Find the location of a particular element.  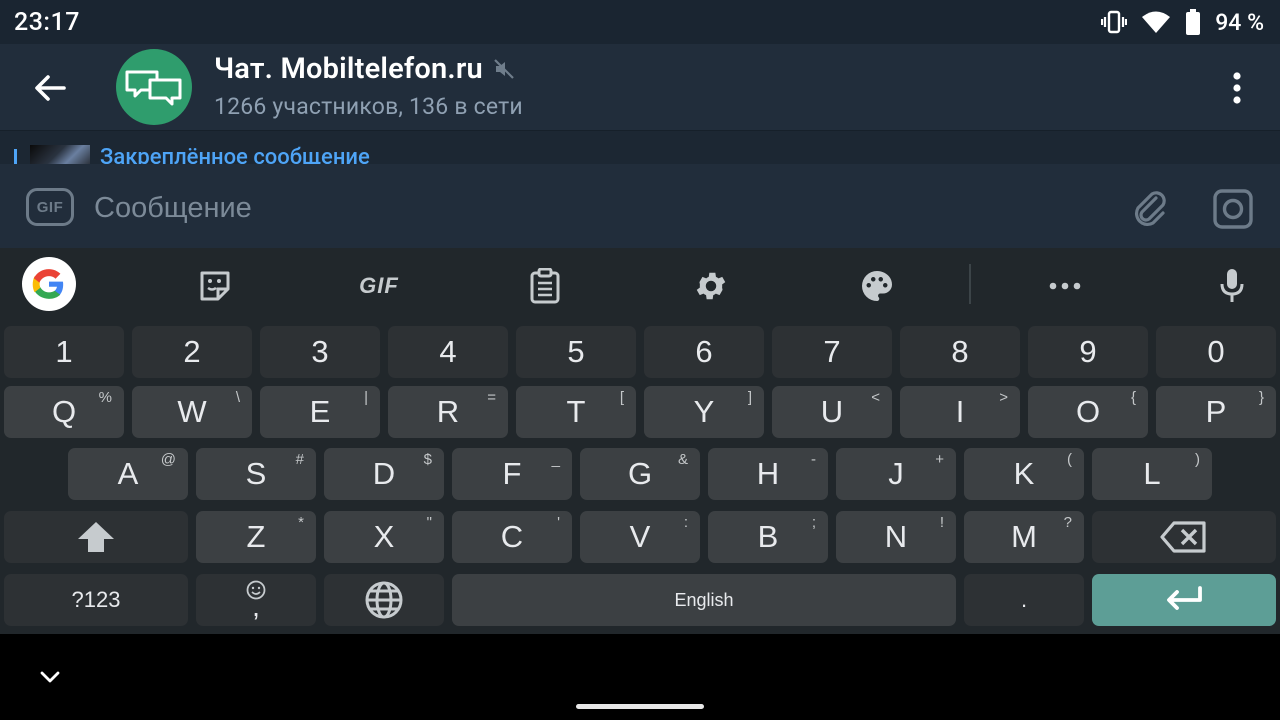

key-l: L) is located at coordinates (1152, 474).